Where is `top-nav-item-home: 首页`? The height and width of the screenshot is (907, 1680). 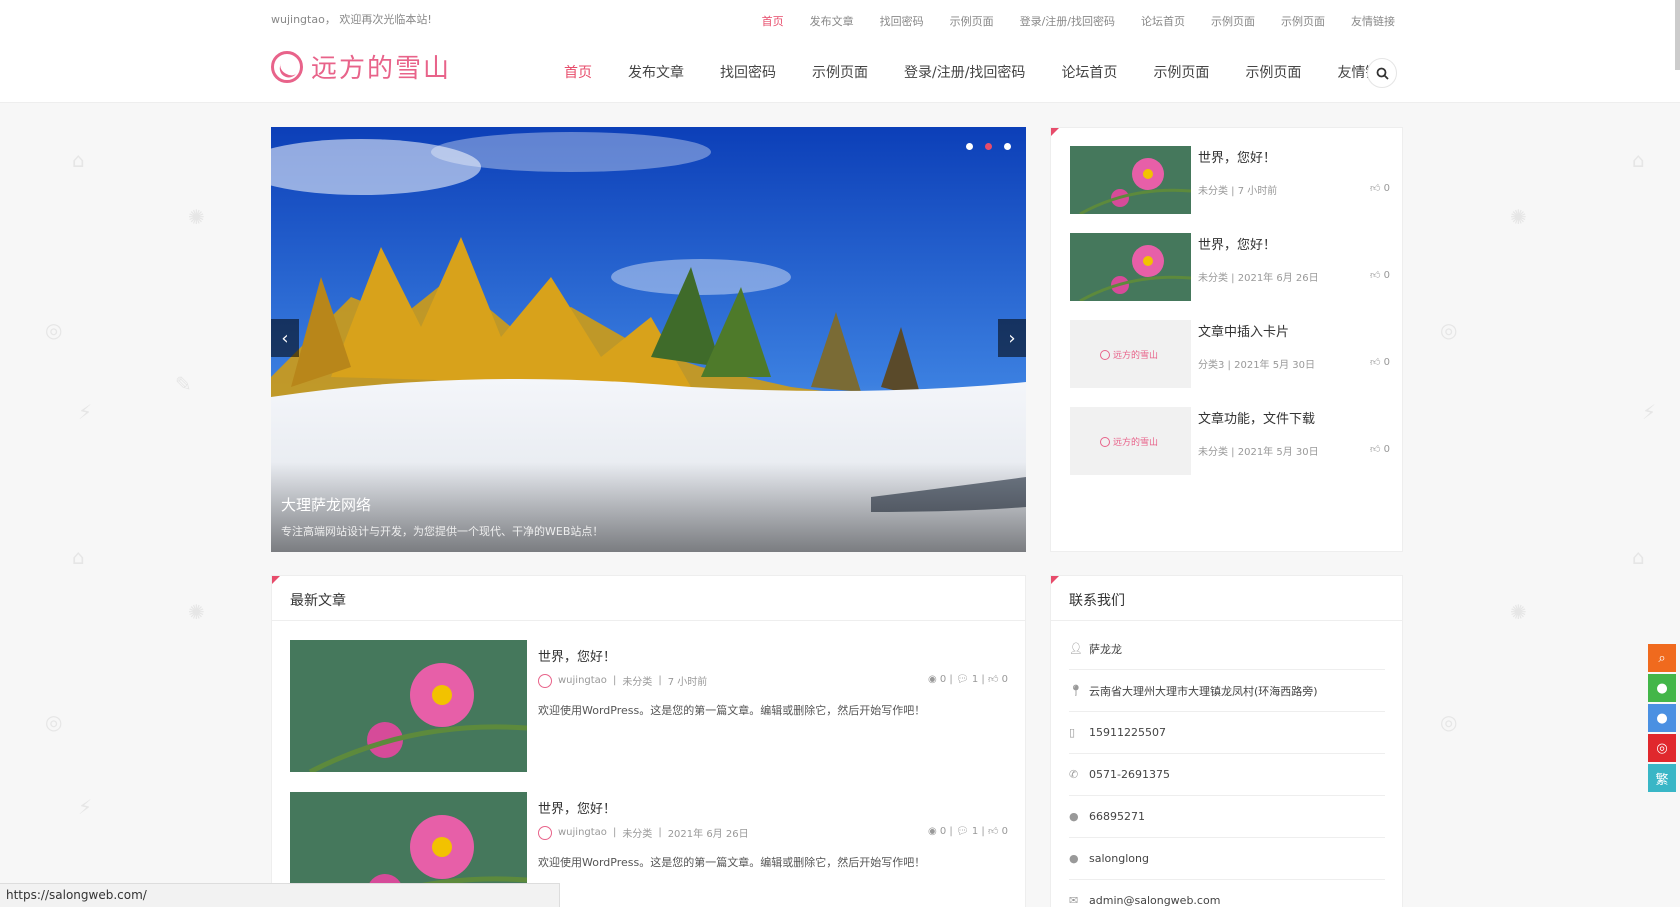 top-nav-item-home: 首页 is located at coordinates (773, 21).